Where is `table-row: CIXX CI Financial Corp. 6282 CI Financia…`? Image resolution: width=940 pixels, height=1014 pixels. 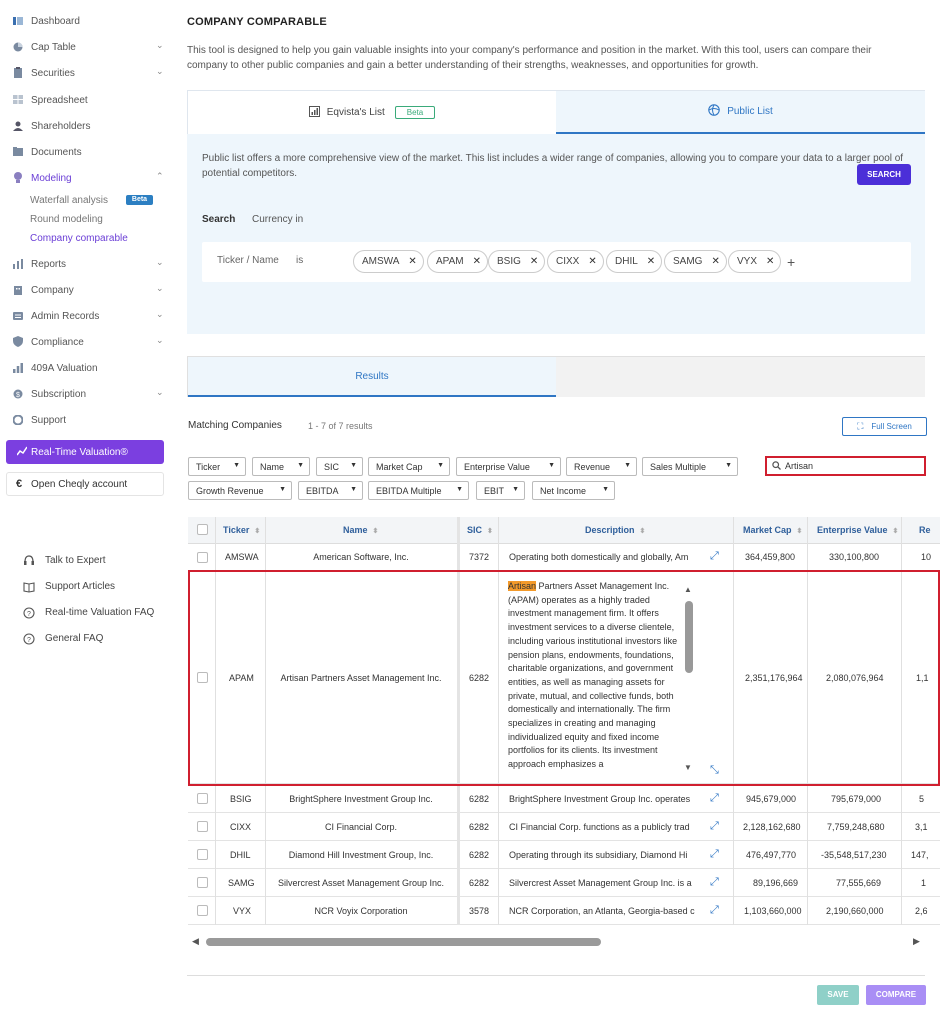 table-row: CIXX CI Financial Corp. 6282 CI Financia… is located at coordinates (564, 827).